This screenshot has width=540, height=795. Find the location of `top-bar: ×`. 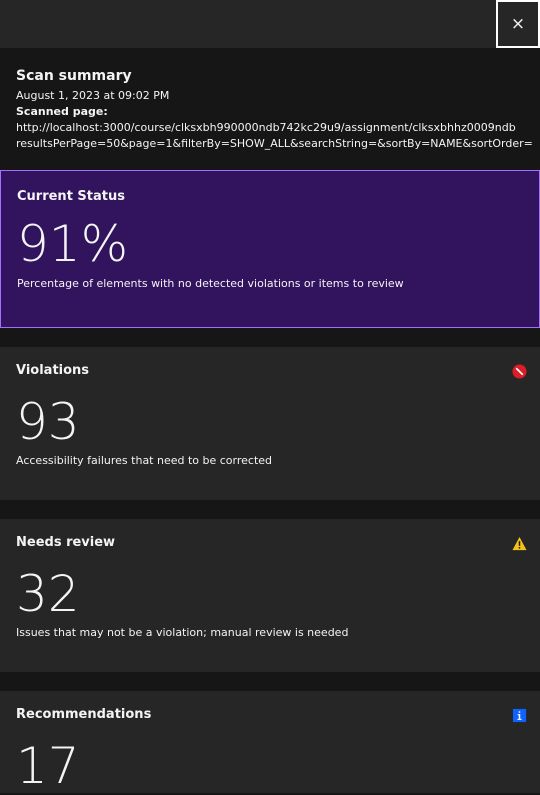

top-bar: × is located at coordinates (270, 24).